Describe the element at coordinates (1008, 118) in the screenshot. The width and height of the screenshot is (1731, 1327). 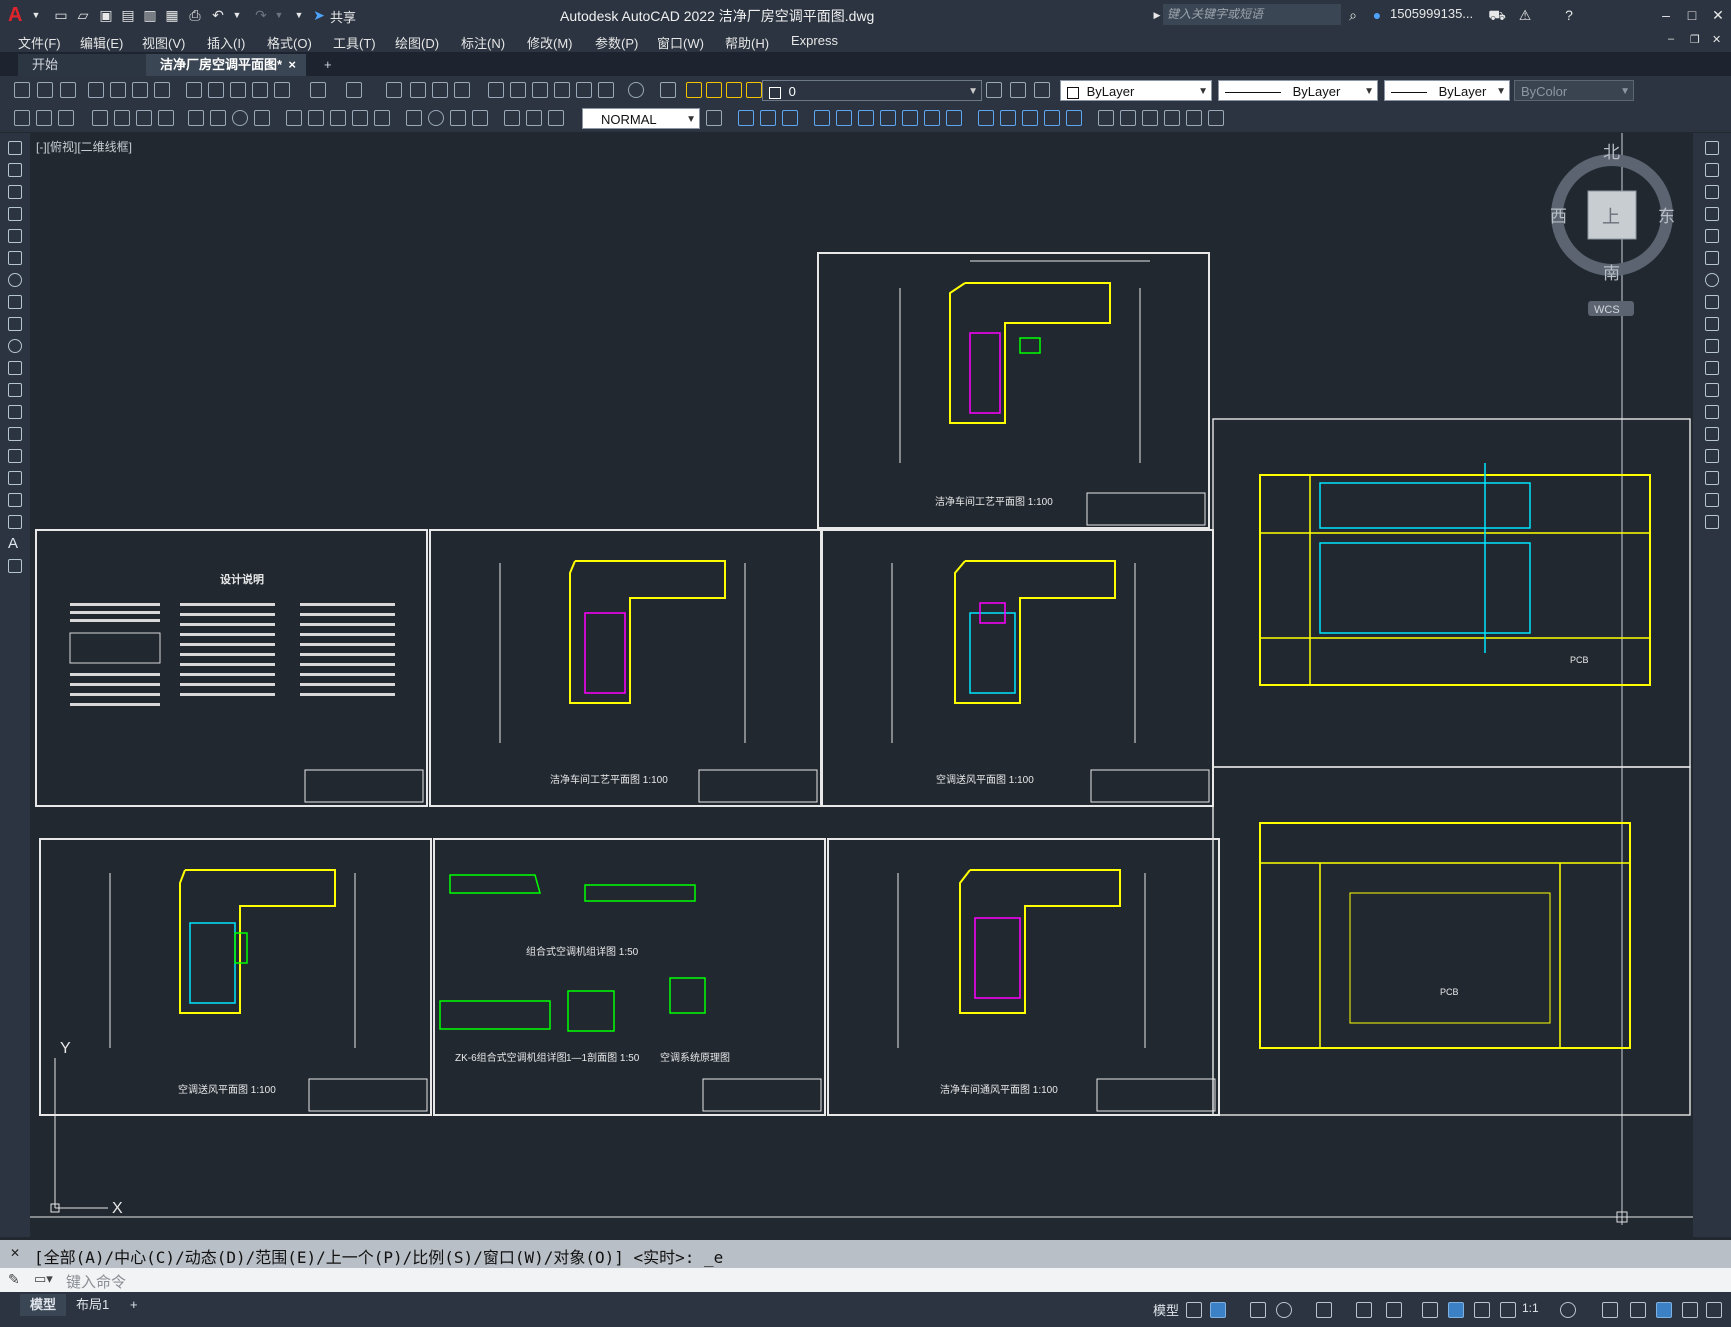
I see `fillet-icon` at that location.